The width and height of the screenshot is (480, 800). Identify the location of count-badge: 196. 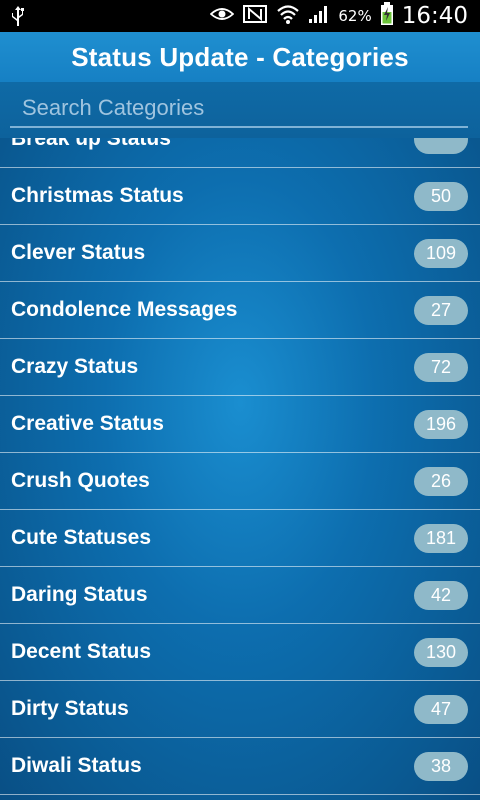
(441, 424).